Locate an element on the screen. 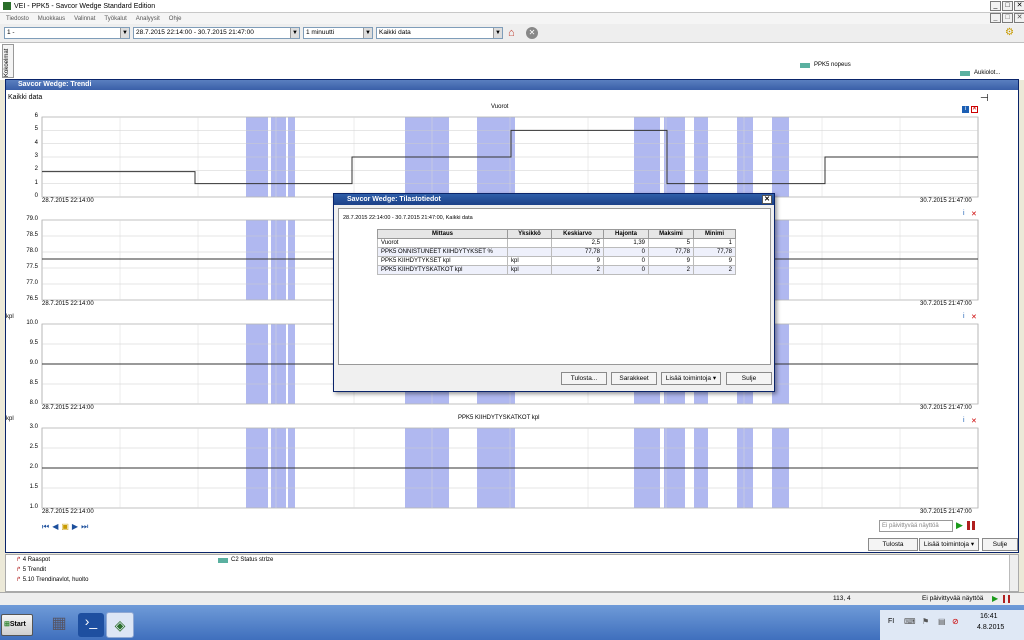  menu-valinnat: Valinnat is located at coordinates (84, 19).